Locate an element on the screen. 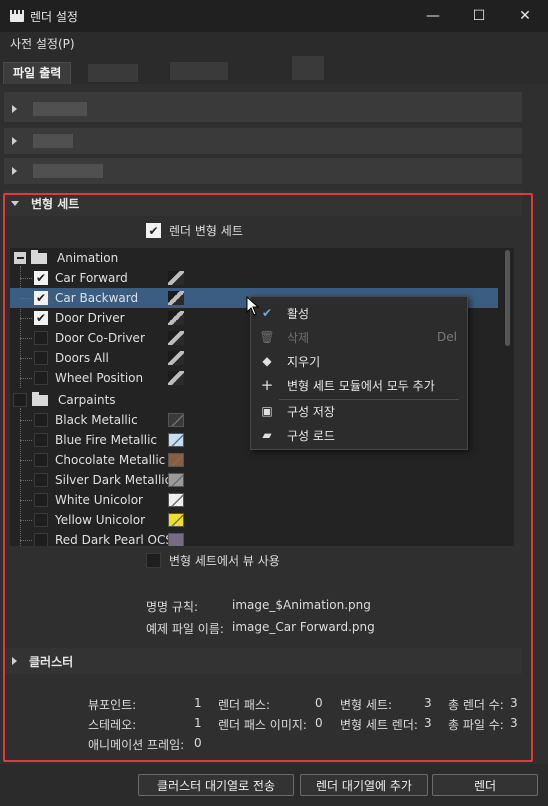  close-button: ✕ is located at coordinates (525, 16).